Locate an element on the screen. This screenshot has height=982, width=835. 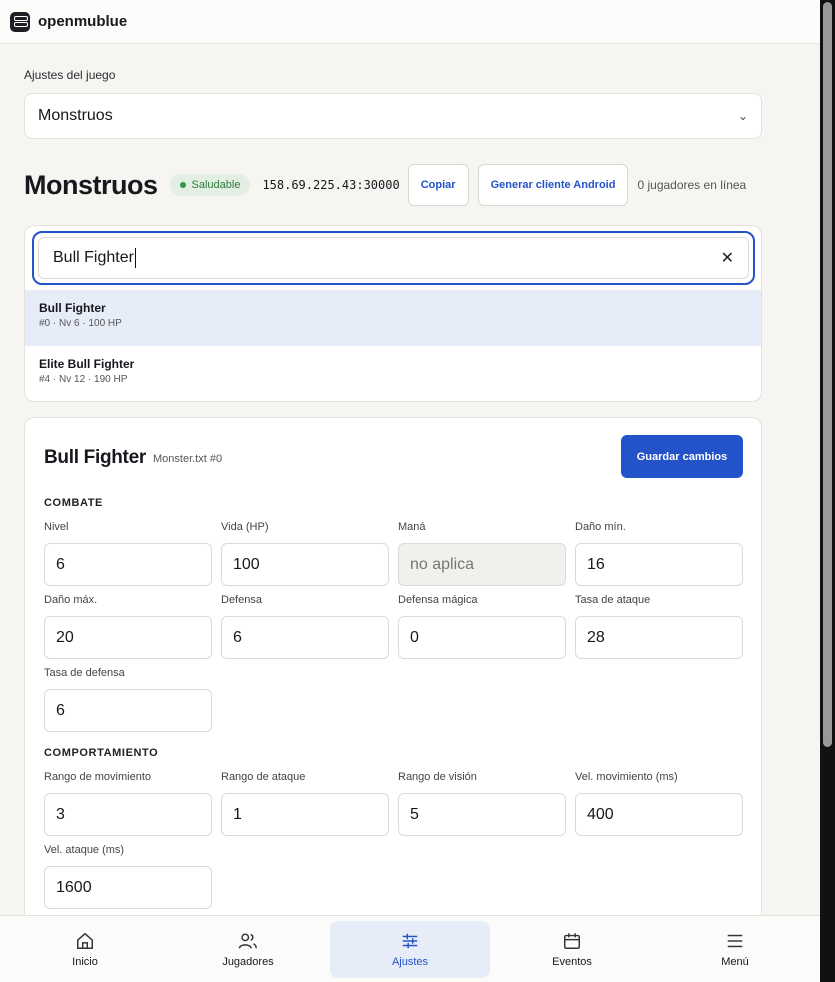
search-result: Elite Bull Fighter #4 · Nv 12 · 190 HP is located at coordinates (393, 373).